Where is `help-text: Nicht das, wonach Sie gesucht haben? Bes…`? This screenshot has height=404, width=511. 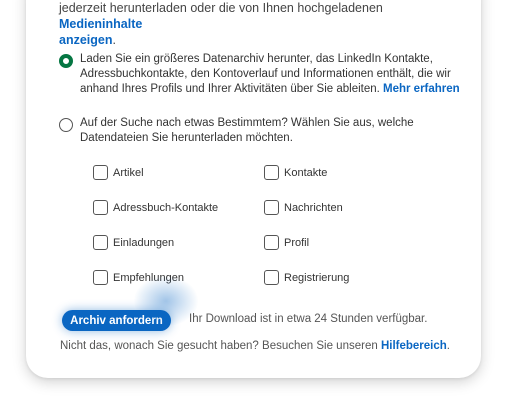 help-text: Nicht das, wonach Sie gesucht haben? Bes… is located at coordinates (255, 346).